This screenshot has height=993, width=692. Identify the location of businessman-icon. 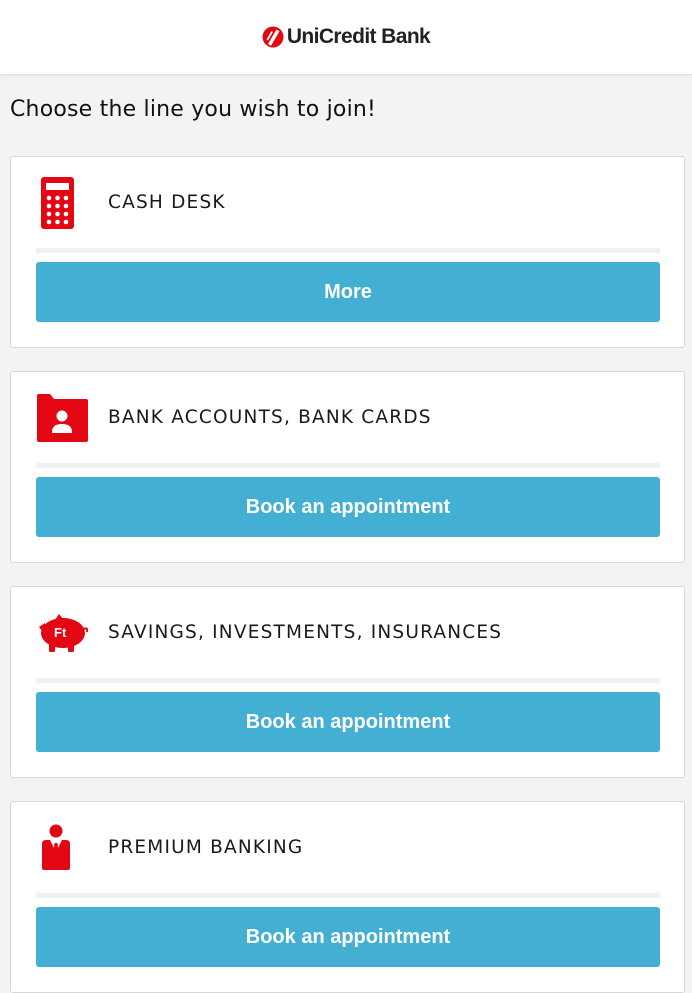
(56, 847).